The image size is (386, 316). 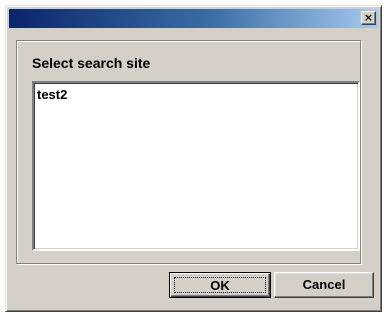 What do you see at coordinates (196, 95) in the screenshot?
I see `list-item: test2` at bounding box center [196, 95].